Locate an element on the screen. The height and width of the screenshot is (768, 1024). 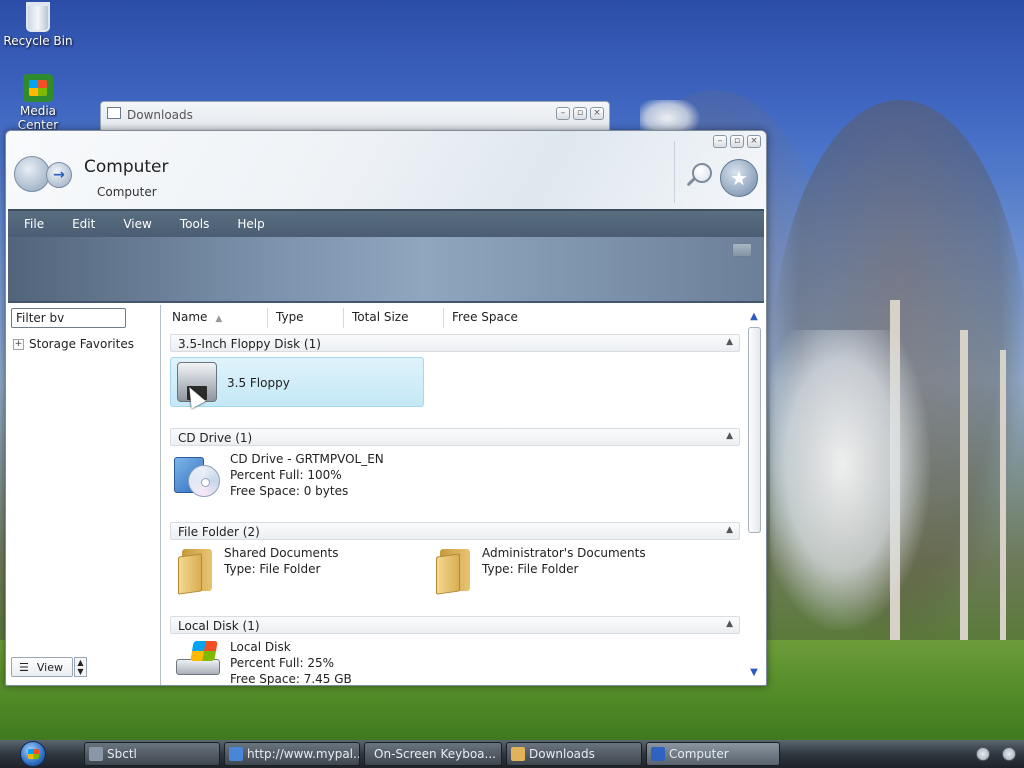
start-button is located at coordinates (39, 754).